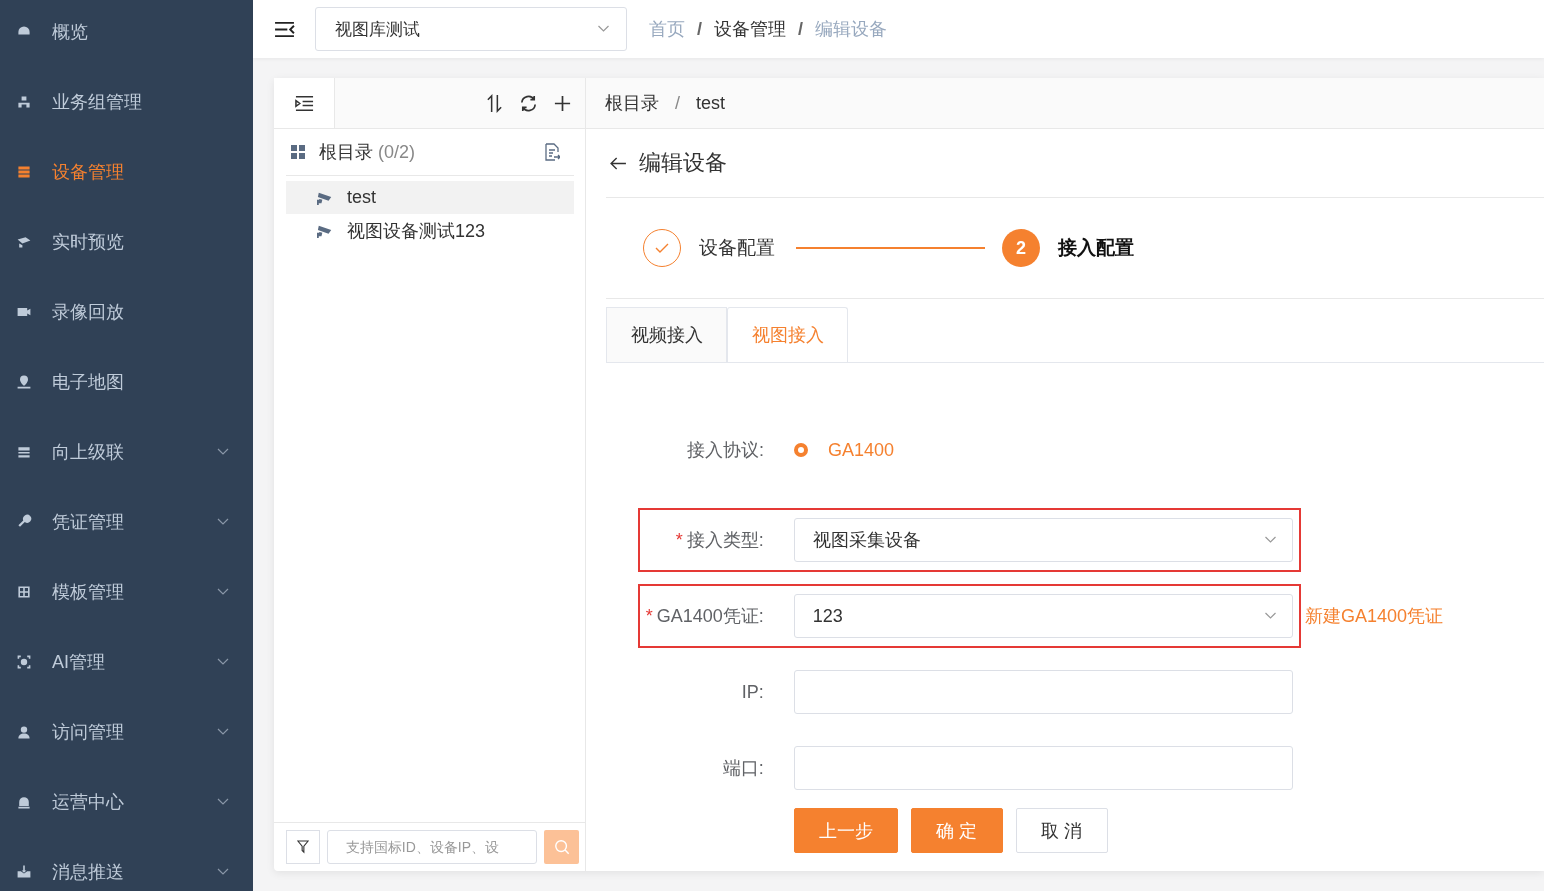  I want to click on sidebar-item: 凭证管理, so click(126, 522).